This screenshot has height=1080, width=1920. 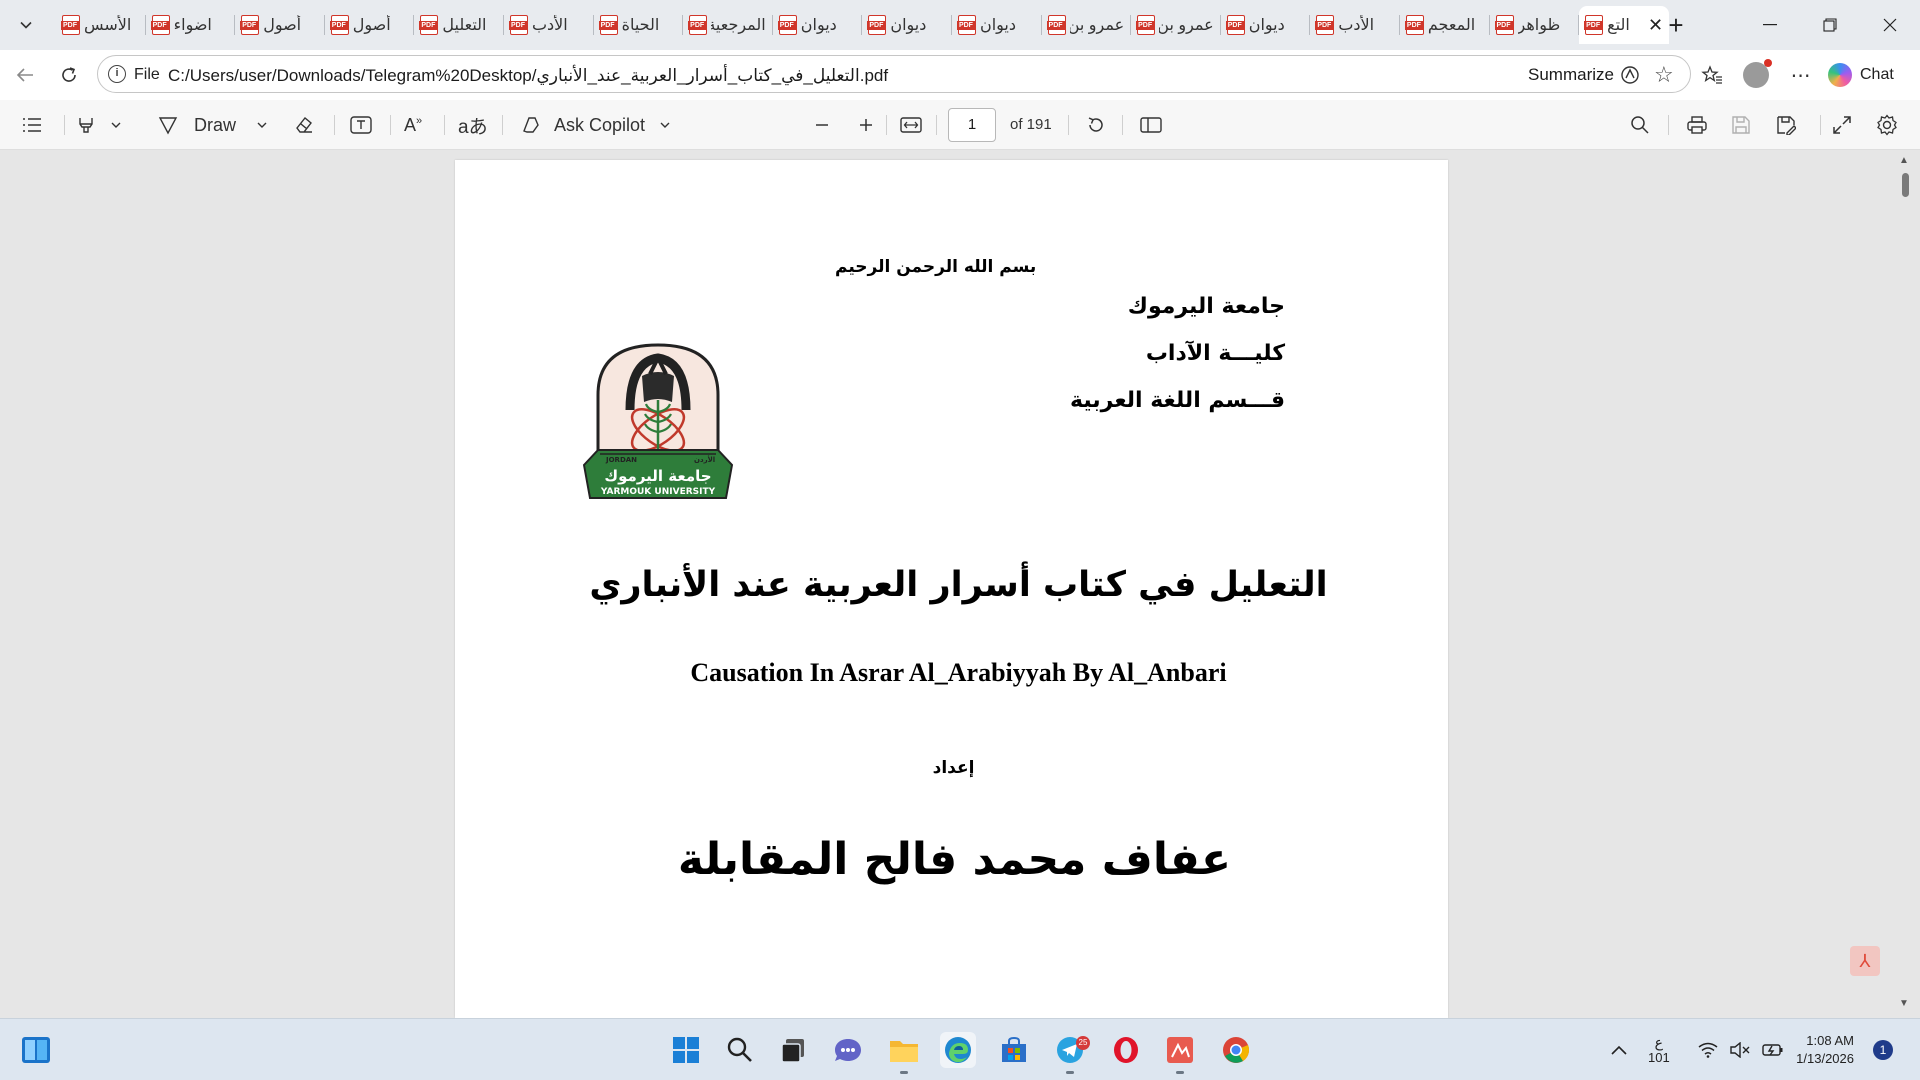 I want to click on close-window-button, so click(x=1890, y=25).